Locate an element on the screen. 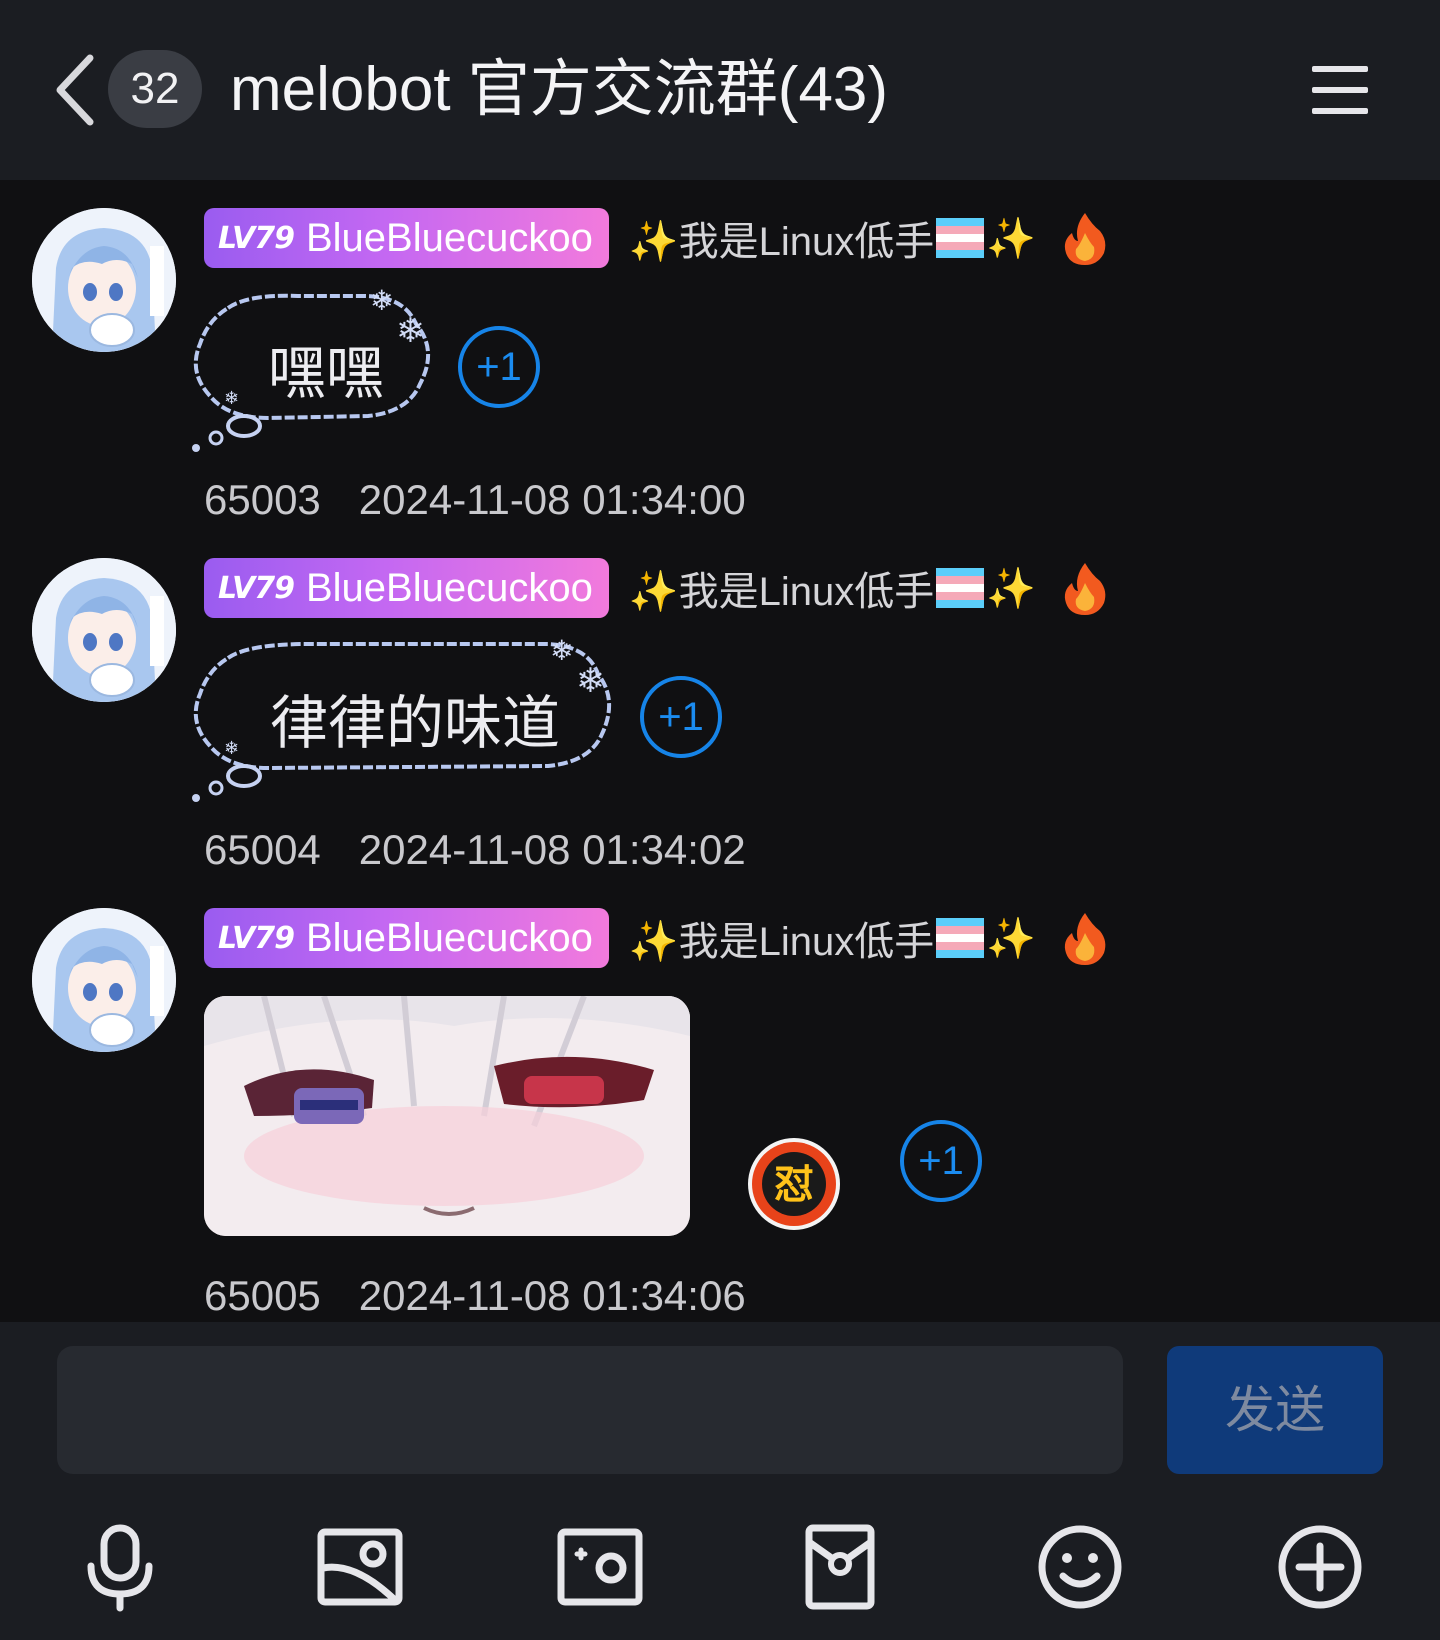  message-meta: 65004 2024-11-08 01:34:02 is located at coordinates (475, 850).